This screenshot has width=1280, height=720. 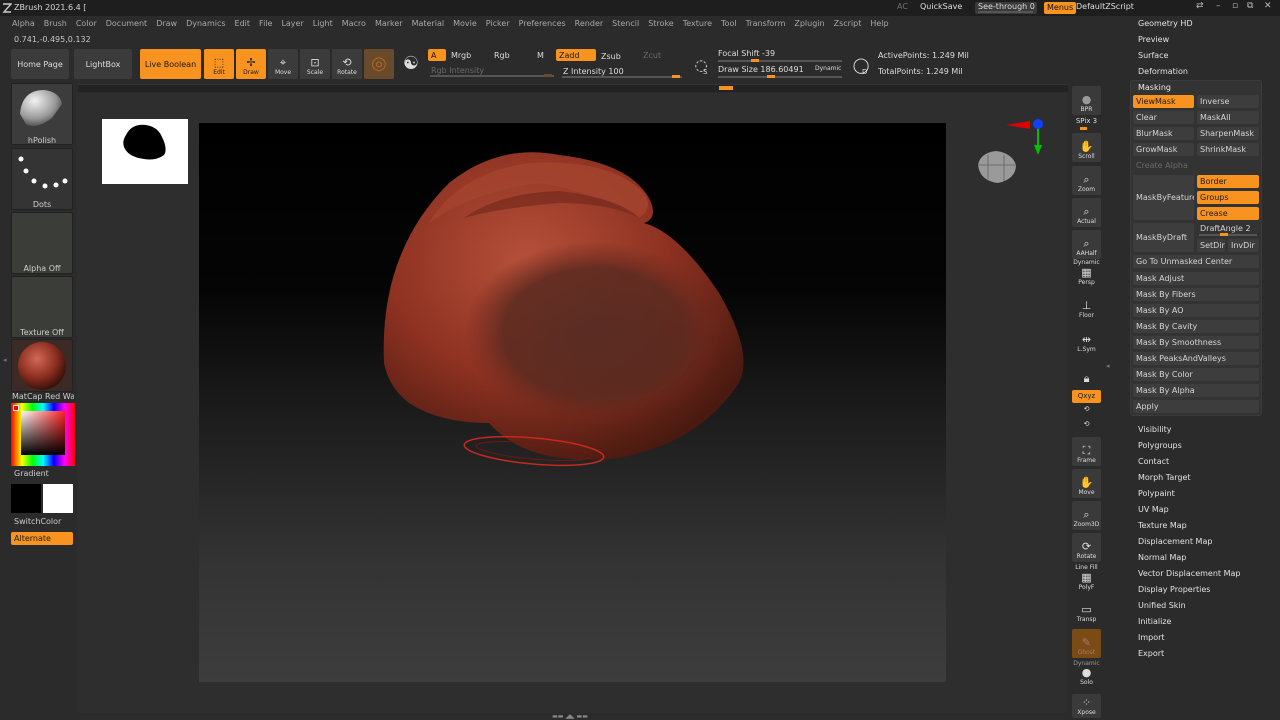 I want to click on menu-macro: Macro, so click(x=354, y=25).